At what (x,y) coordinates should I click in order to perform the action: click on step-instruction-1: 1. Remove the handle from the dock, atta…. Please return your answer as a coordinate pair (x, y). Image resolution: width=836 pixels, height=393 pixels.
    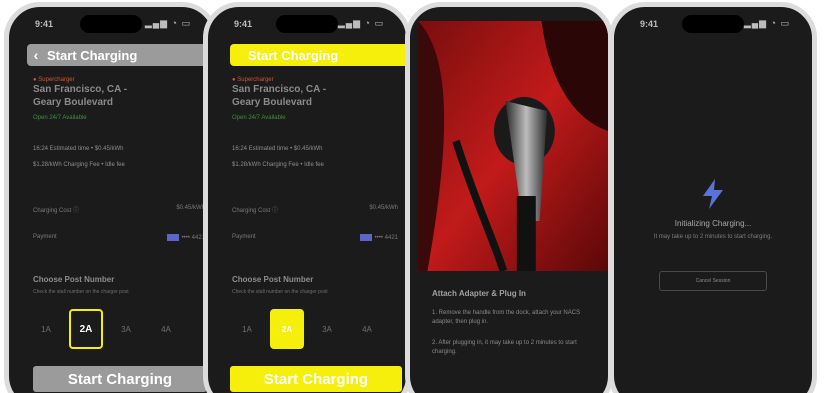
    Looking at the image, I should click on (506, 317).